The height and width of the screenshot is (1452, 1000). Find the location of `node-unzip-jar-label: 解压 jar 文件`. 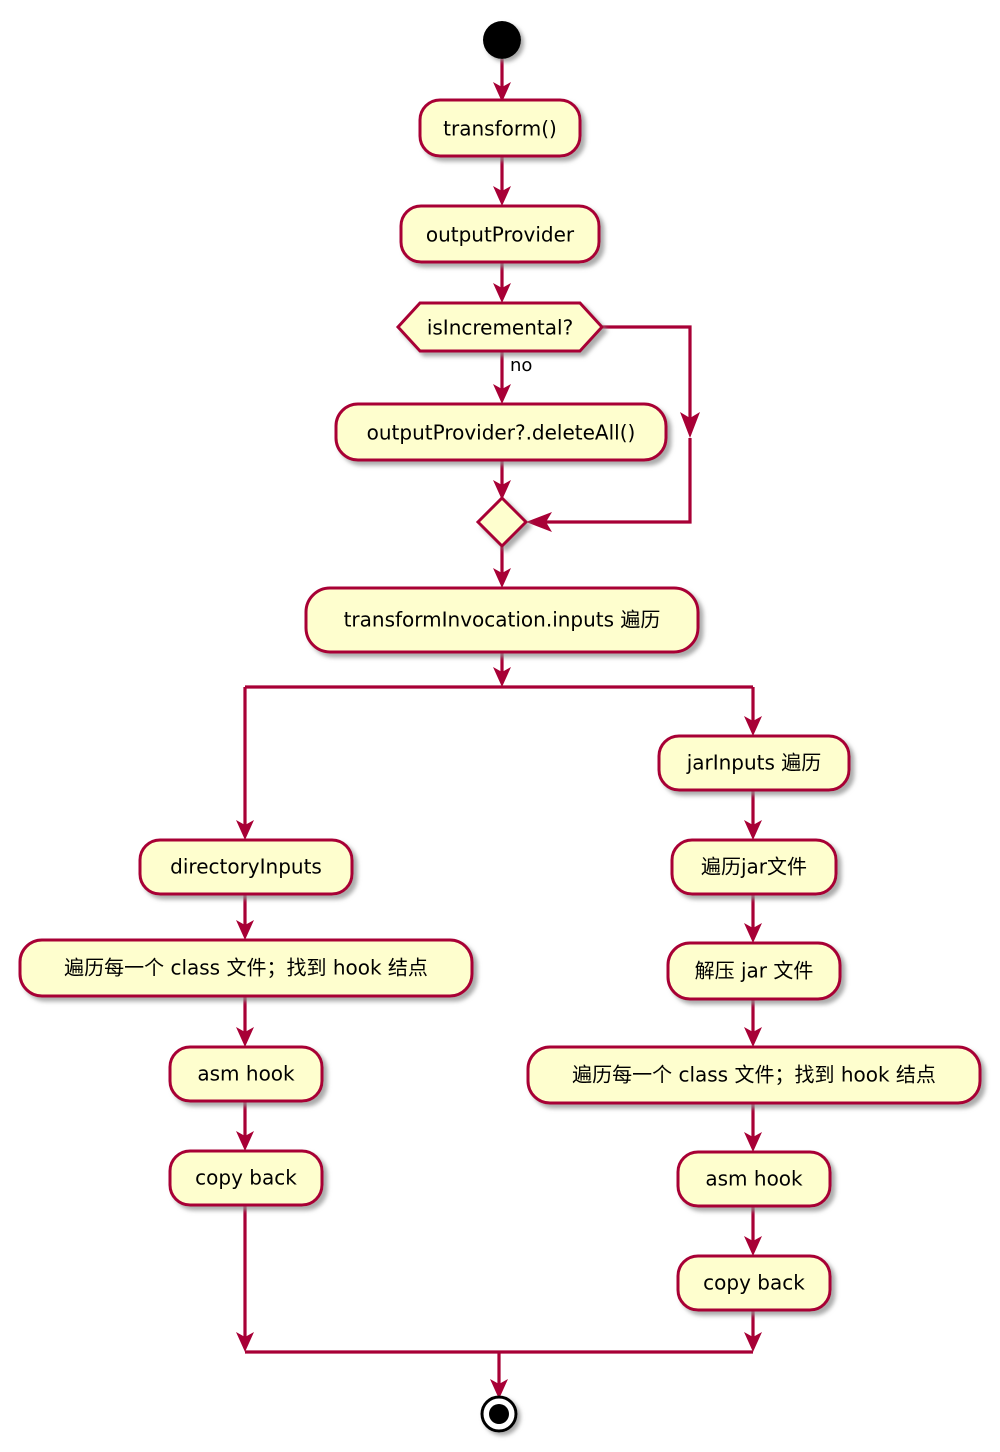

node-unzip-jar-label: 解压 jar 文件 is located at coordinates (754, 971).